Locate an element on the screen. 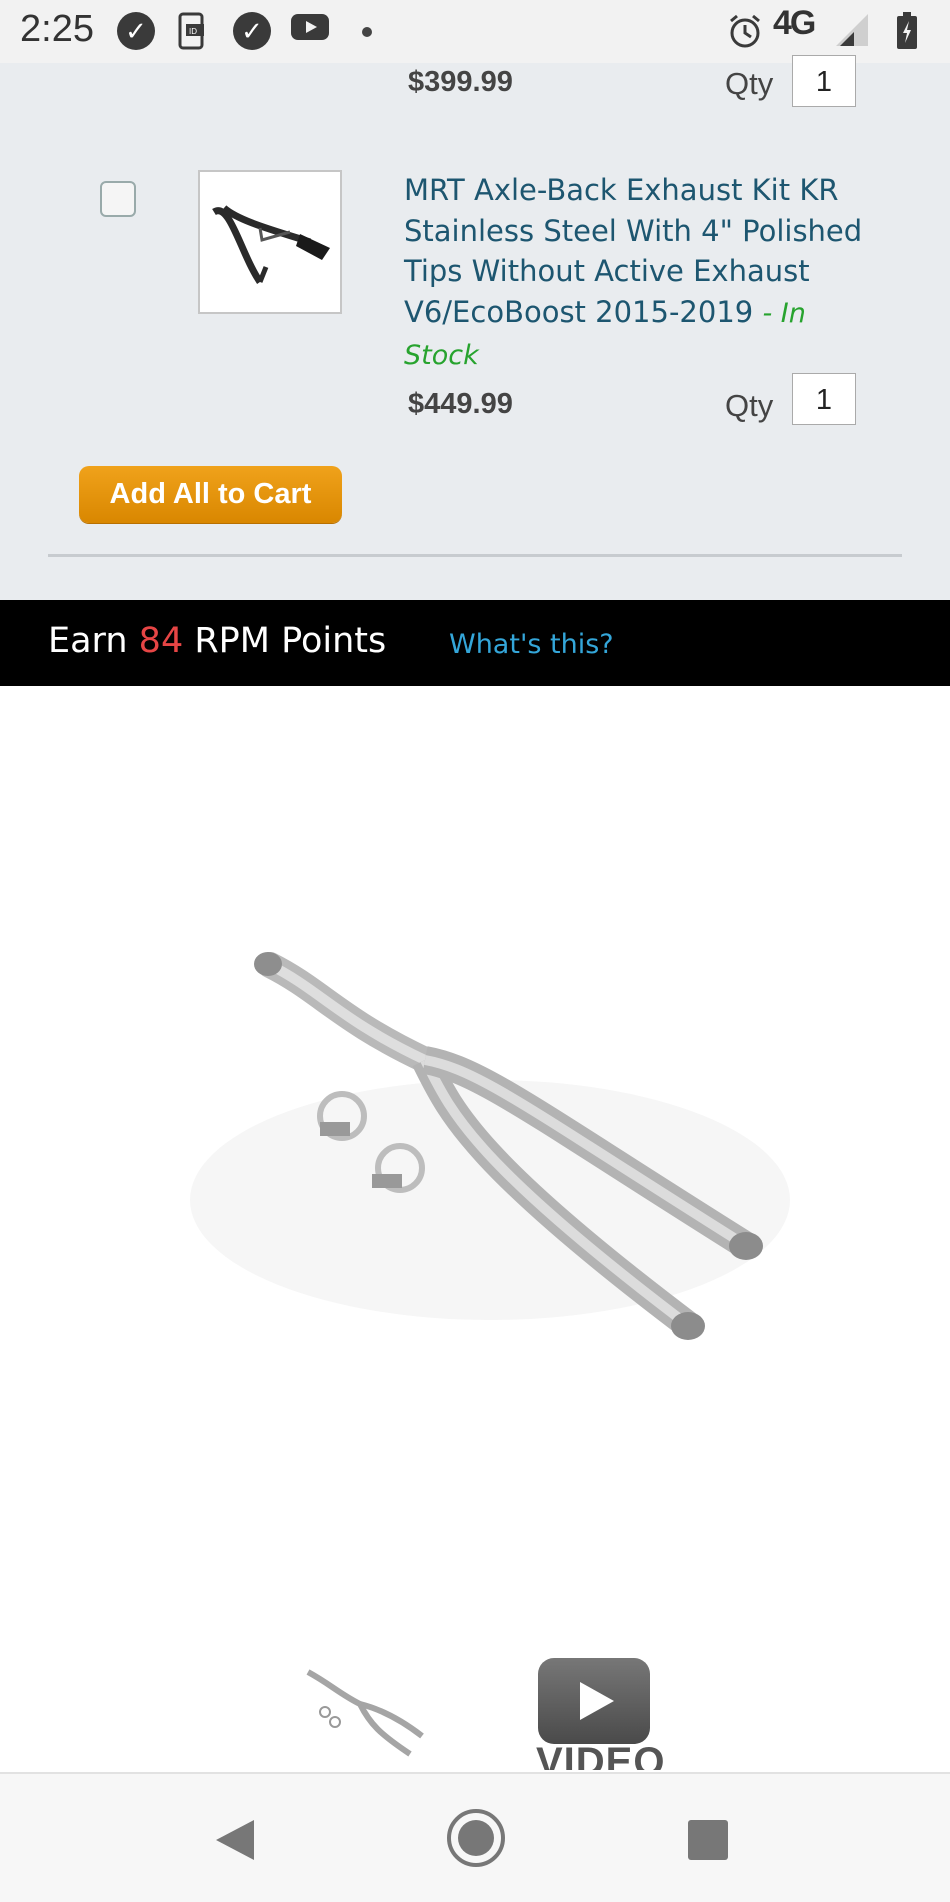 The height and width of the screenshot is (1902, 950). add-all-to-cart-button: Add All to Cart is located at coordinates (210, 494).